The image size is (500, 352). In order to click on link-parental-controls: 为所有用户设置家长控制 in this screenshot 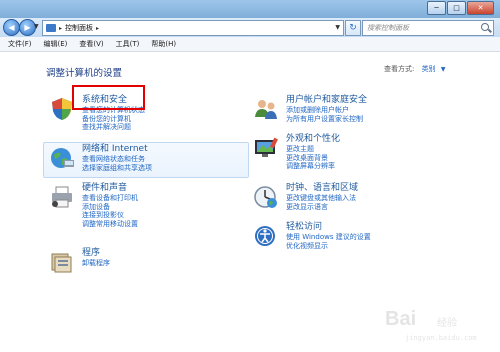, I will do `click(326, 119)`.